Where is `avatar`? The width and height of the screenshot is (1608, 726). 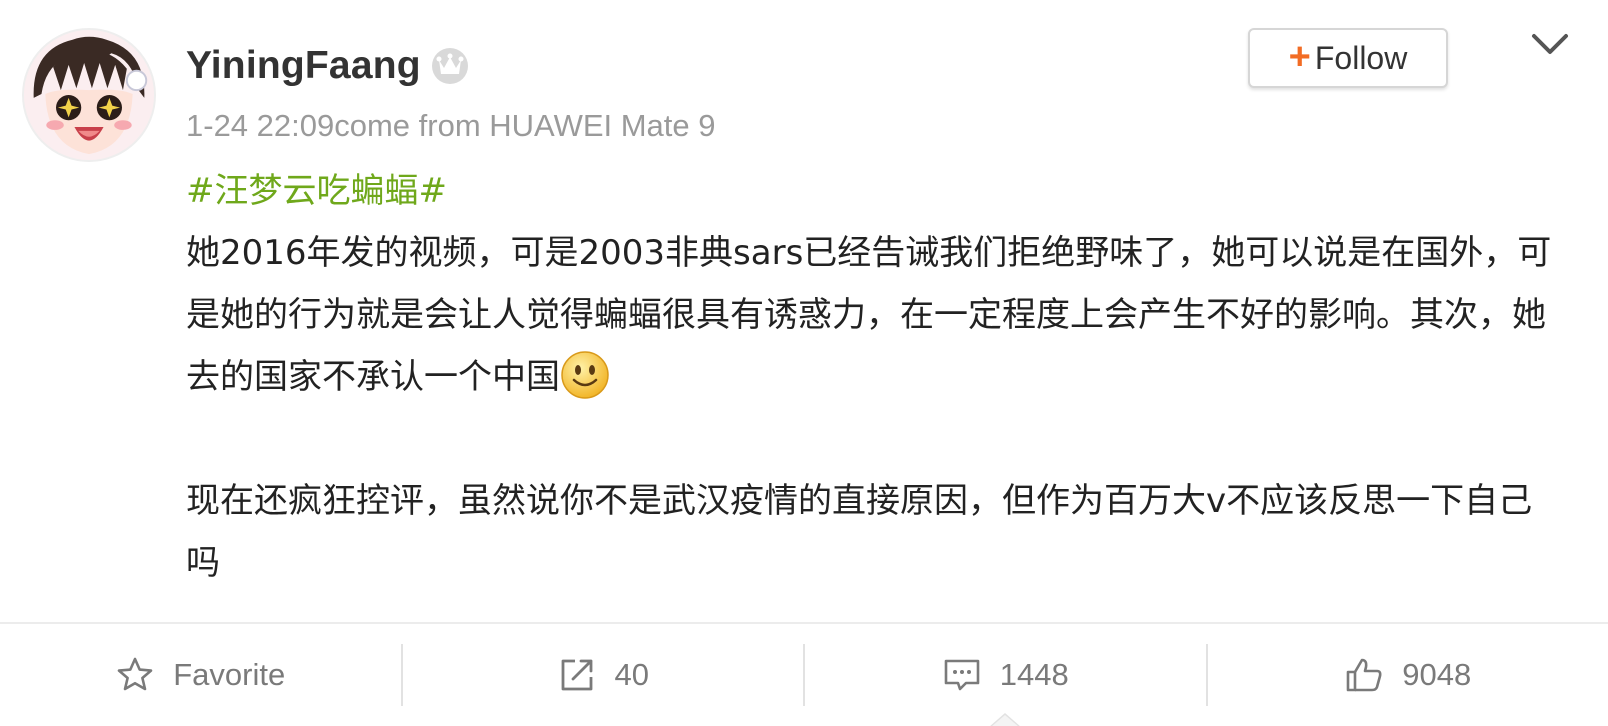
avatar is located at coordinates (89, 95).